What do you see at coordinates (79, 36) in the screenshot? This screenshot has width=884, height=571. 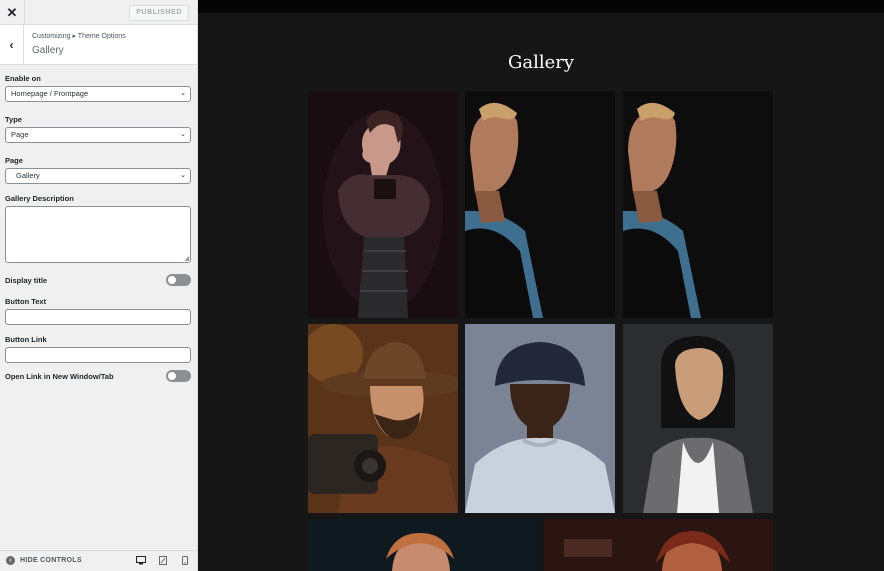 I see `breadcrumb: Customizing ▸ Theme Options` at bounding box center [79, 36].